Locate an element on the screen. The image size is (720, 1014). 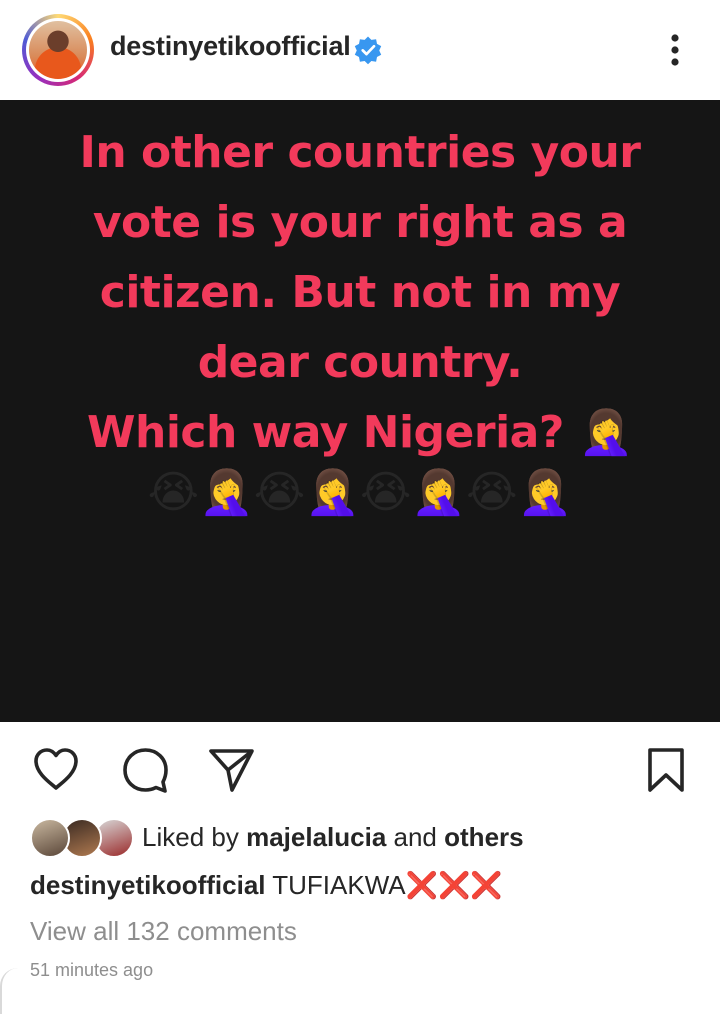
caption-text: TUFIAKWA is located at coordinates (339, 885).